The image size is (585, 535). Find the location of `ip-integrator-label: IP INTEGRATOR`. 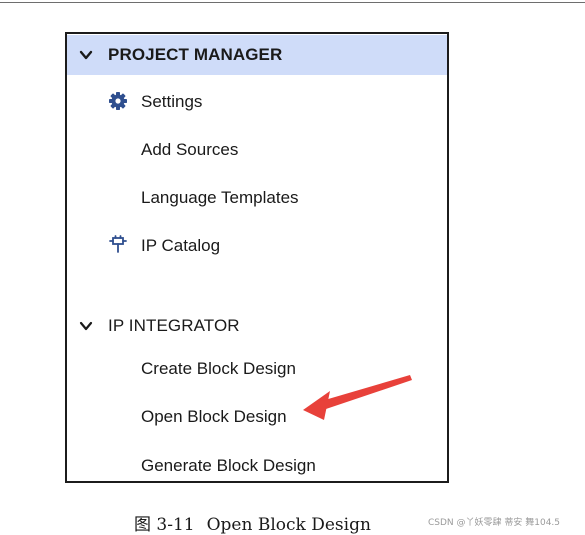

ip-integrator-label: IP INTEGRATOR is located at coordinates (174, 325).